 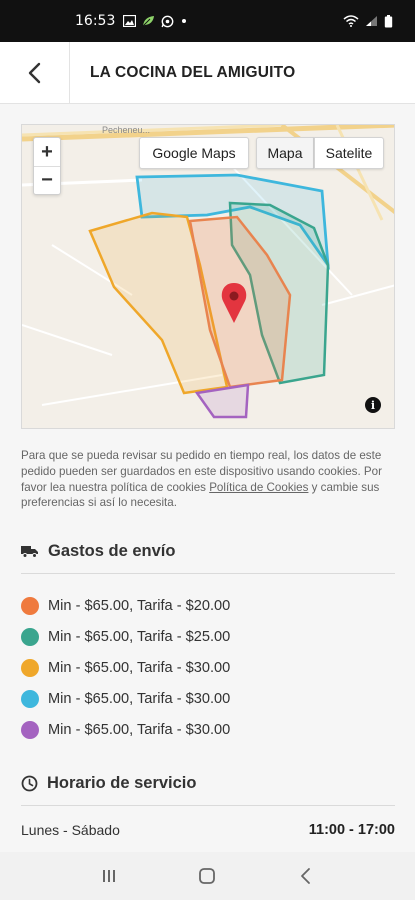 What do you see at coordinates (351, 21) in the screenshot?
I see `wifi-icon` at bounding box center [351, 21].